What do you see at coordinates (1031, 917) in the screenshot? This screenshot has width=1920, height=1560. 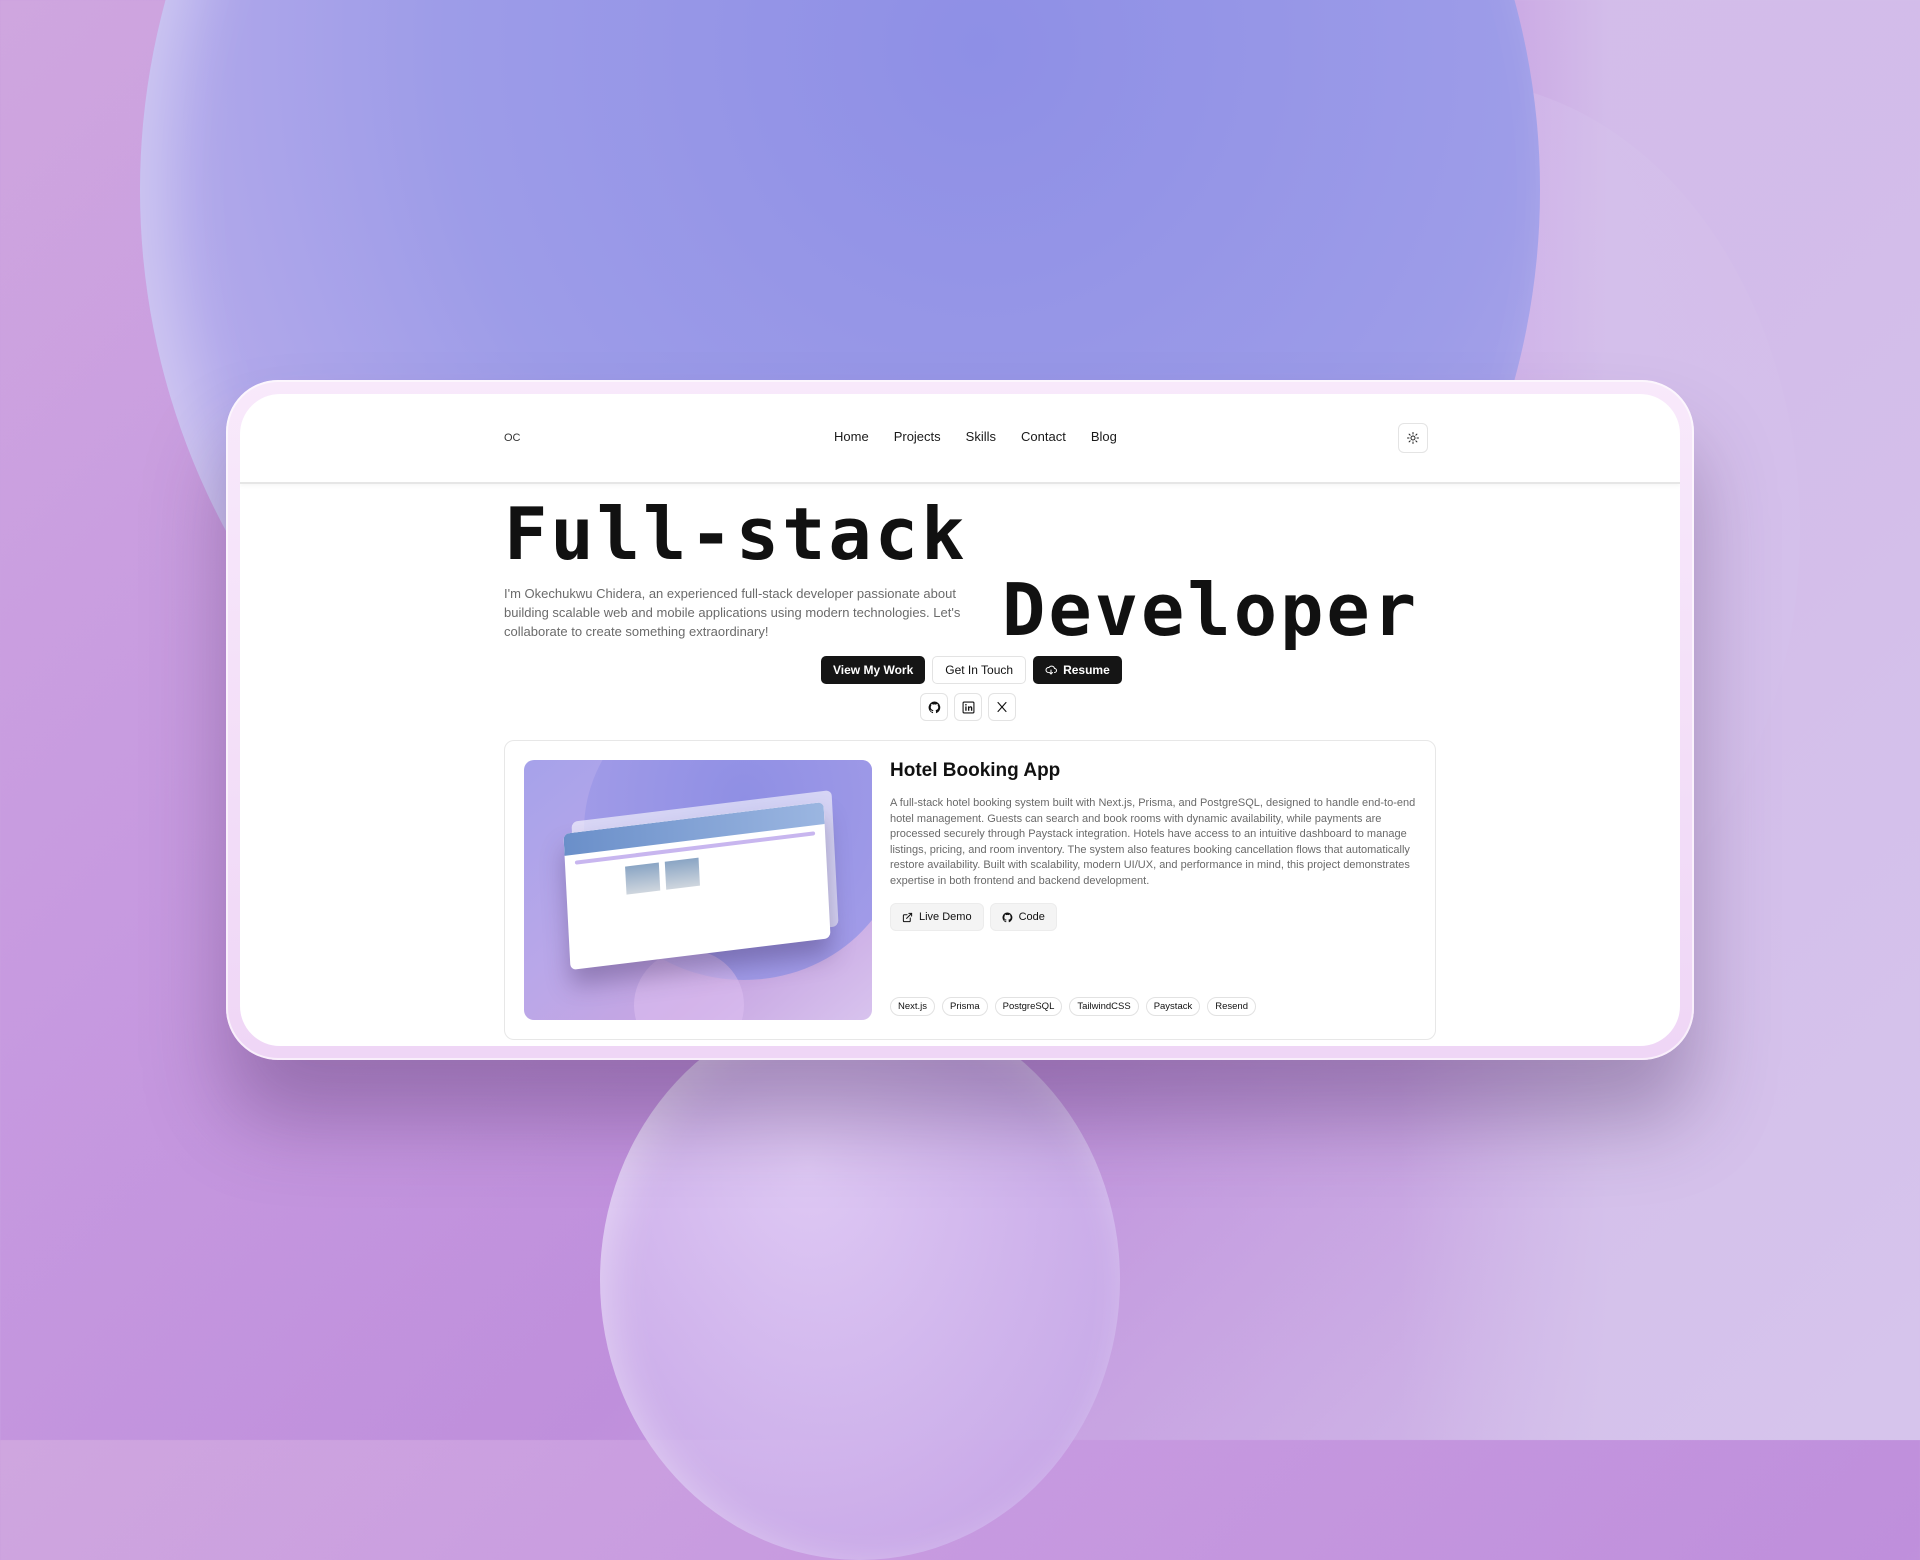 I see `code-label: Code` at bounding box center [1031, 917].